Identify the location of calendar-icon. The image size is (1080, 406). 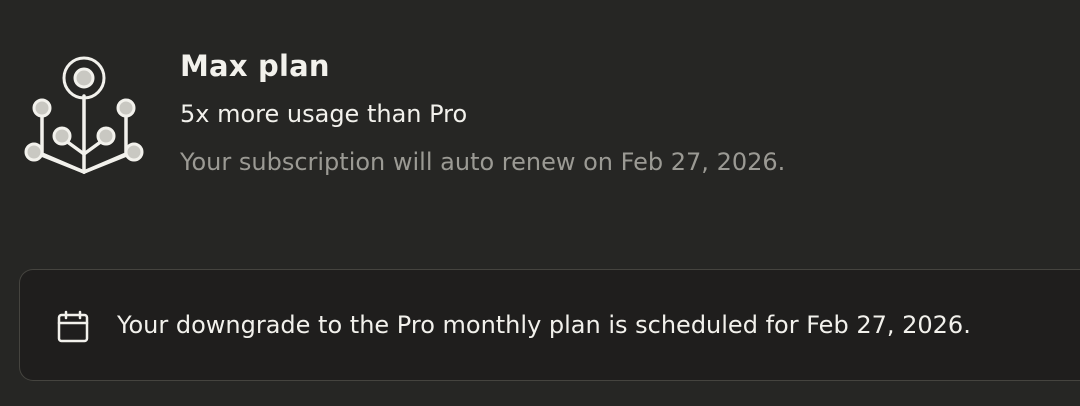
(73, 327).